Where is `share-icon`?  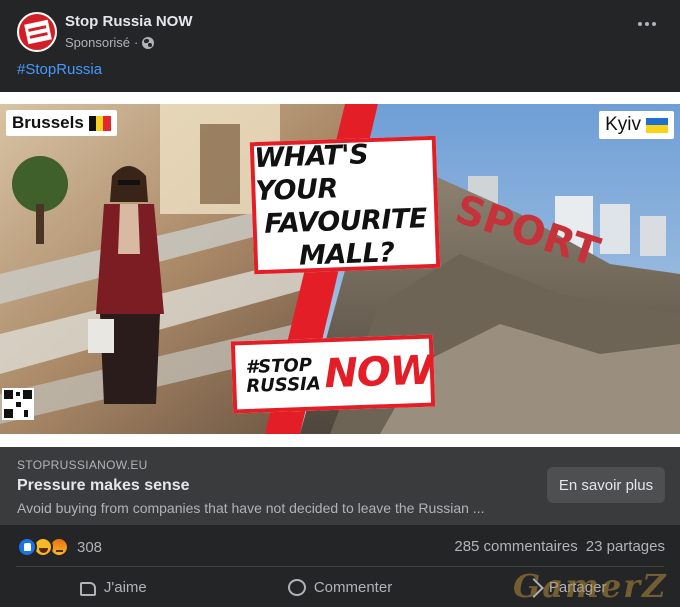
share-icon is located at coordinates (534, 587).